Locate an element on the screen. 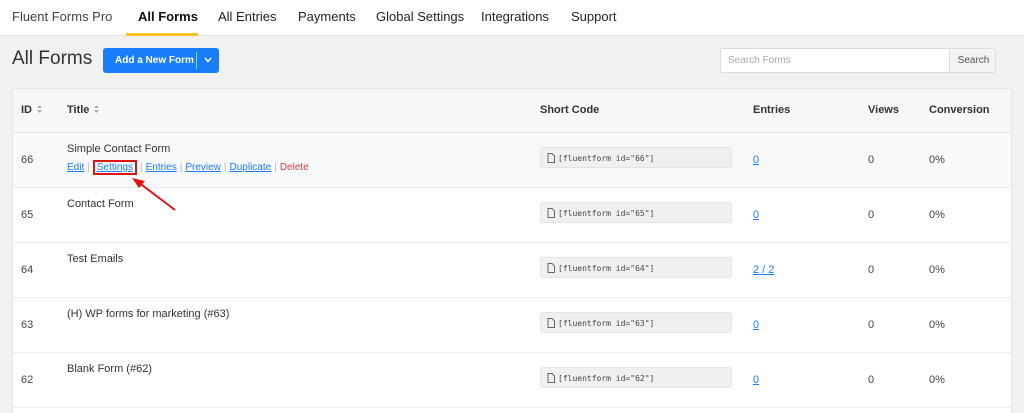 This screenshot has height=413, width=1024. shortcode-text: [fluentform id="64"] is located at coordinates (606, 268).